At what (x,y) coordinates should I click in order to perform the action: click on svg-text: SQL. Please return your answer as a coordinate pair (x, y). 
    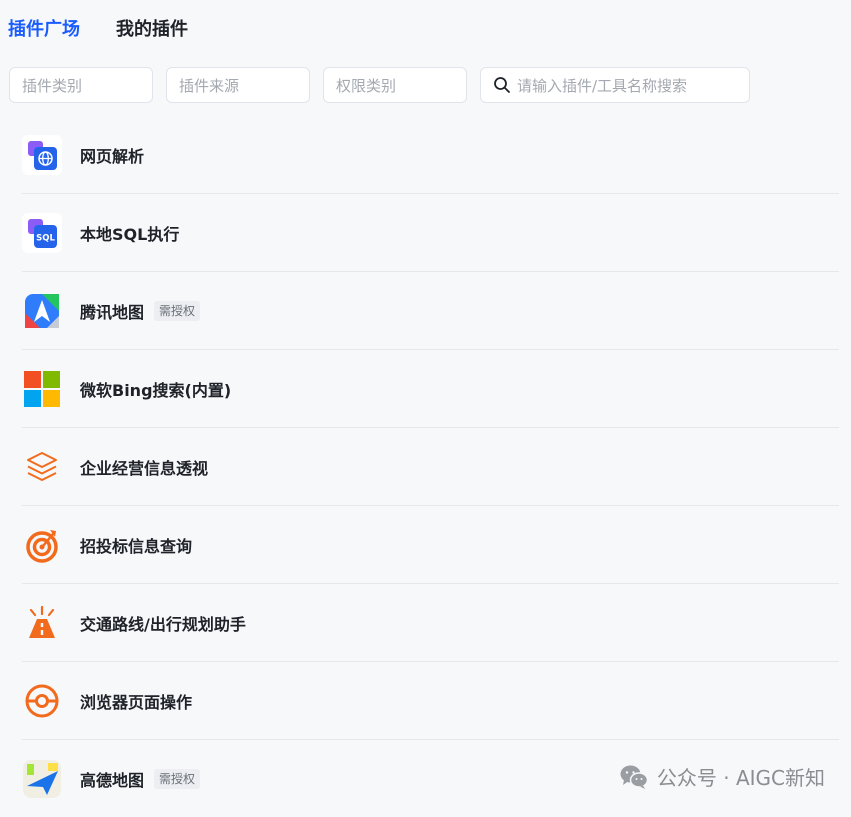
    Looking at the image, I should click on (45, 238).